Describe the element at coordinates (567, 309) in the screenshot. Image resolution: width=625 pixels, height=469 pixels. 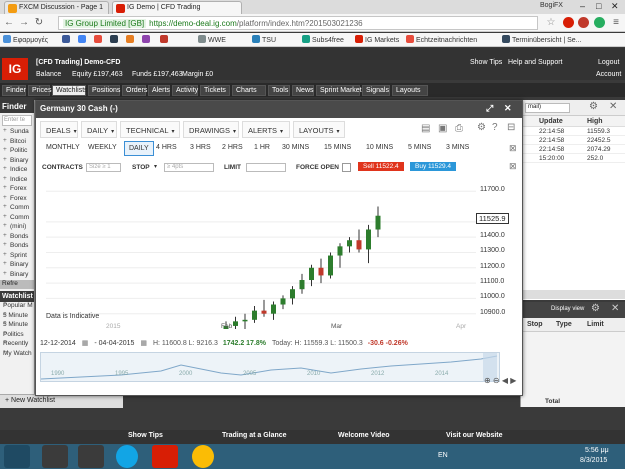
I see `display-view-button: Display view` at that location.